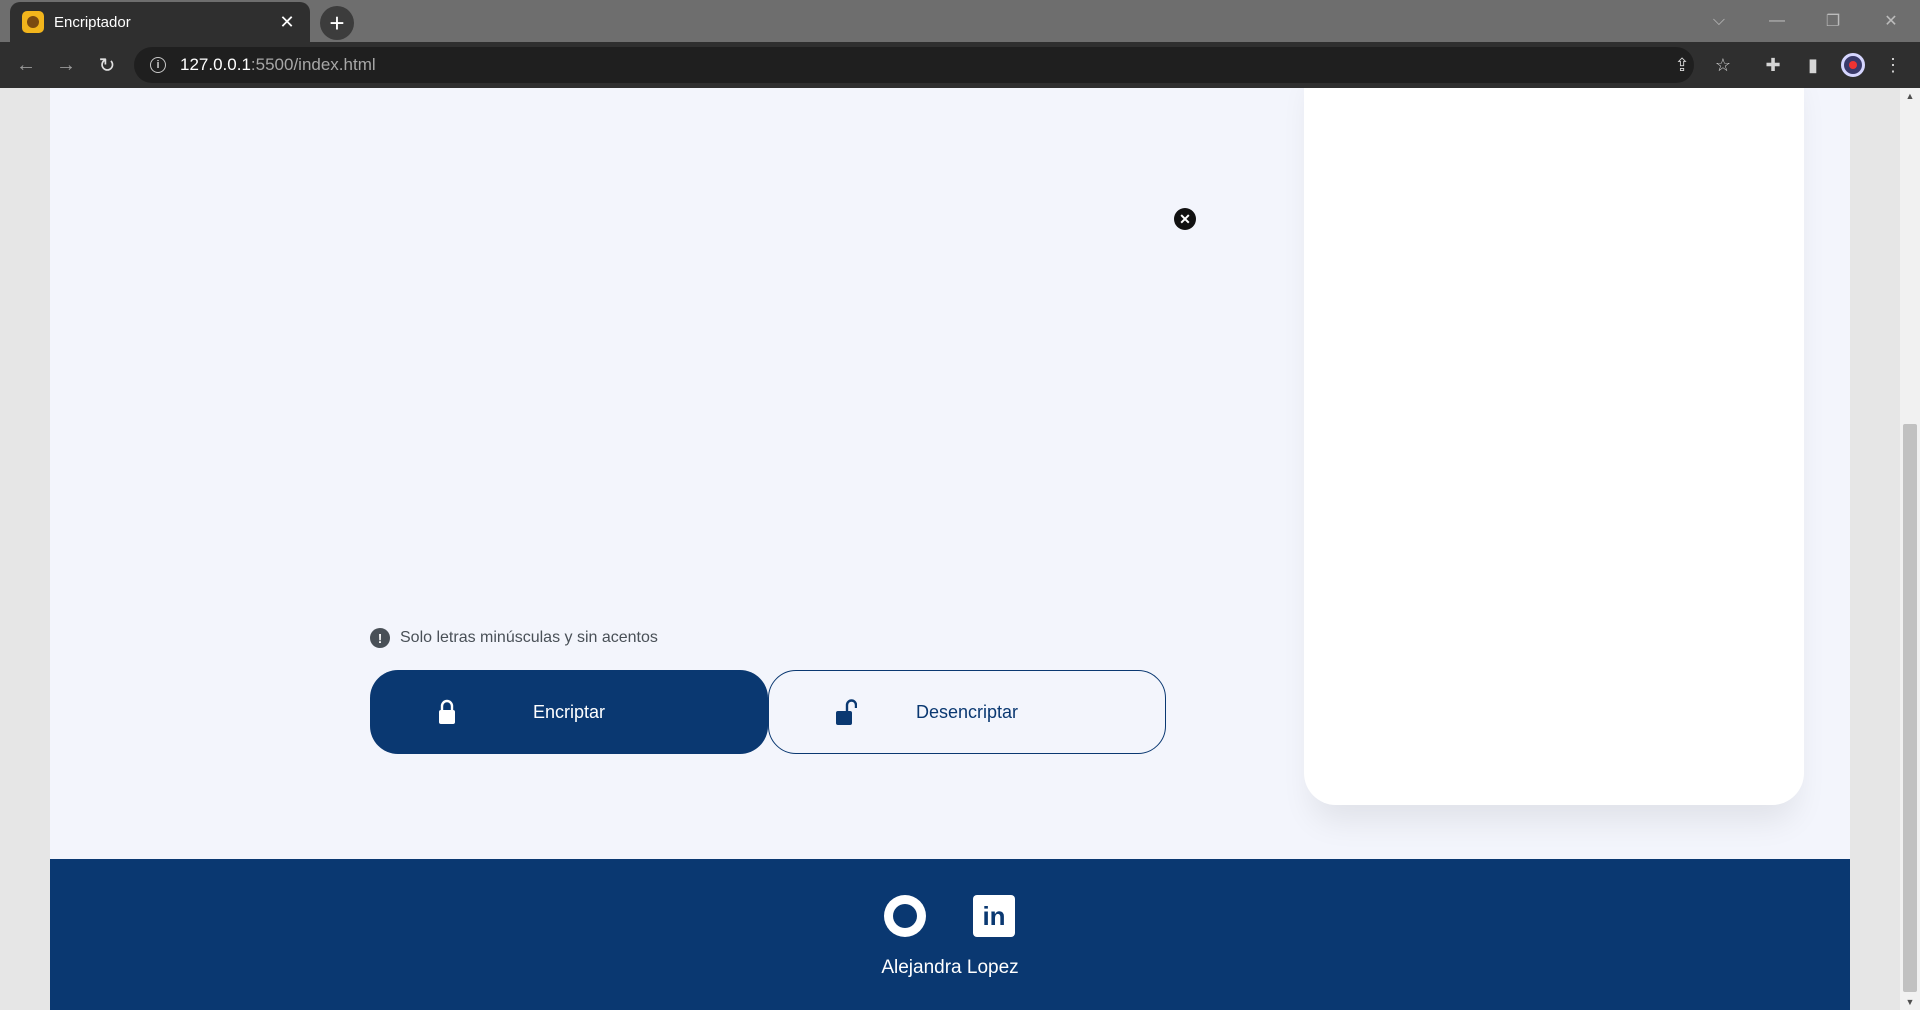  I want to click on site-info-icon: i, so click(158, 65).